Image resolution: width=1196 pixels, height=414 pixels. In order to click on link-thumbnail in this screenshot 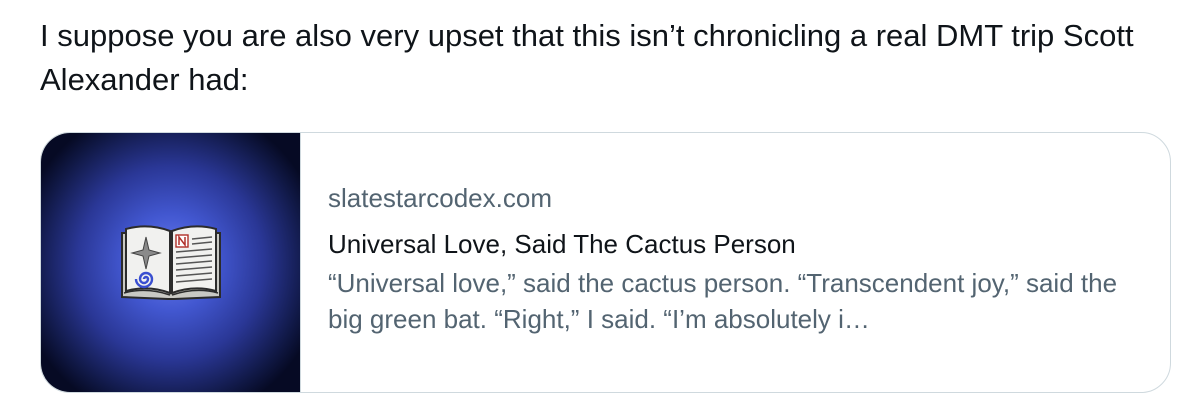, I will do `click(171, 262)`.